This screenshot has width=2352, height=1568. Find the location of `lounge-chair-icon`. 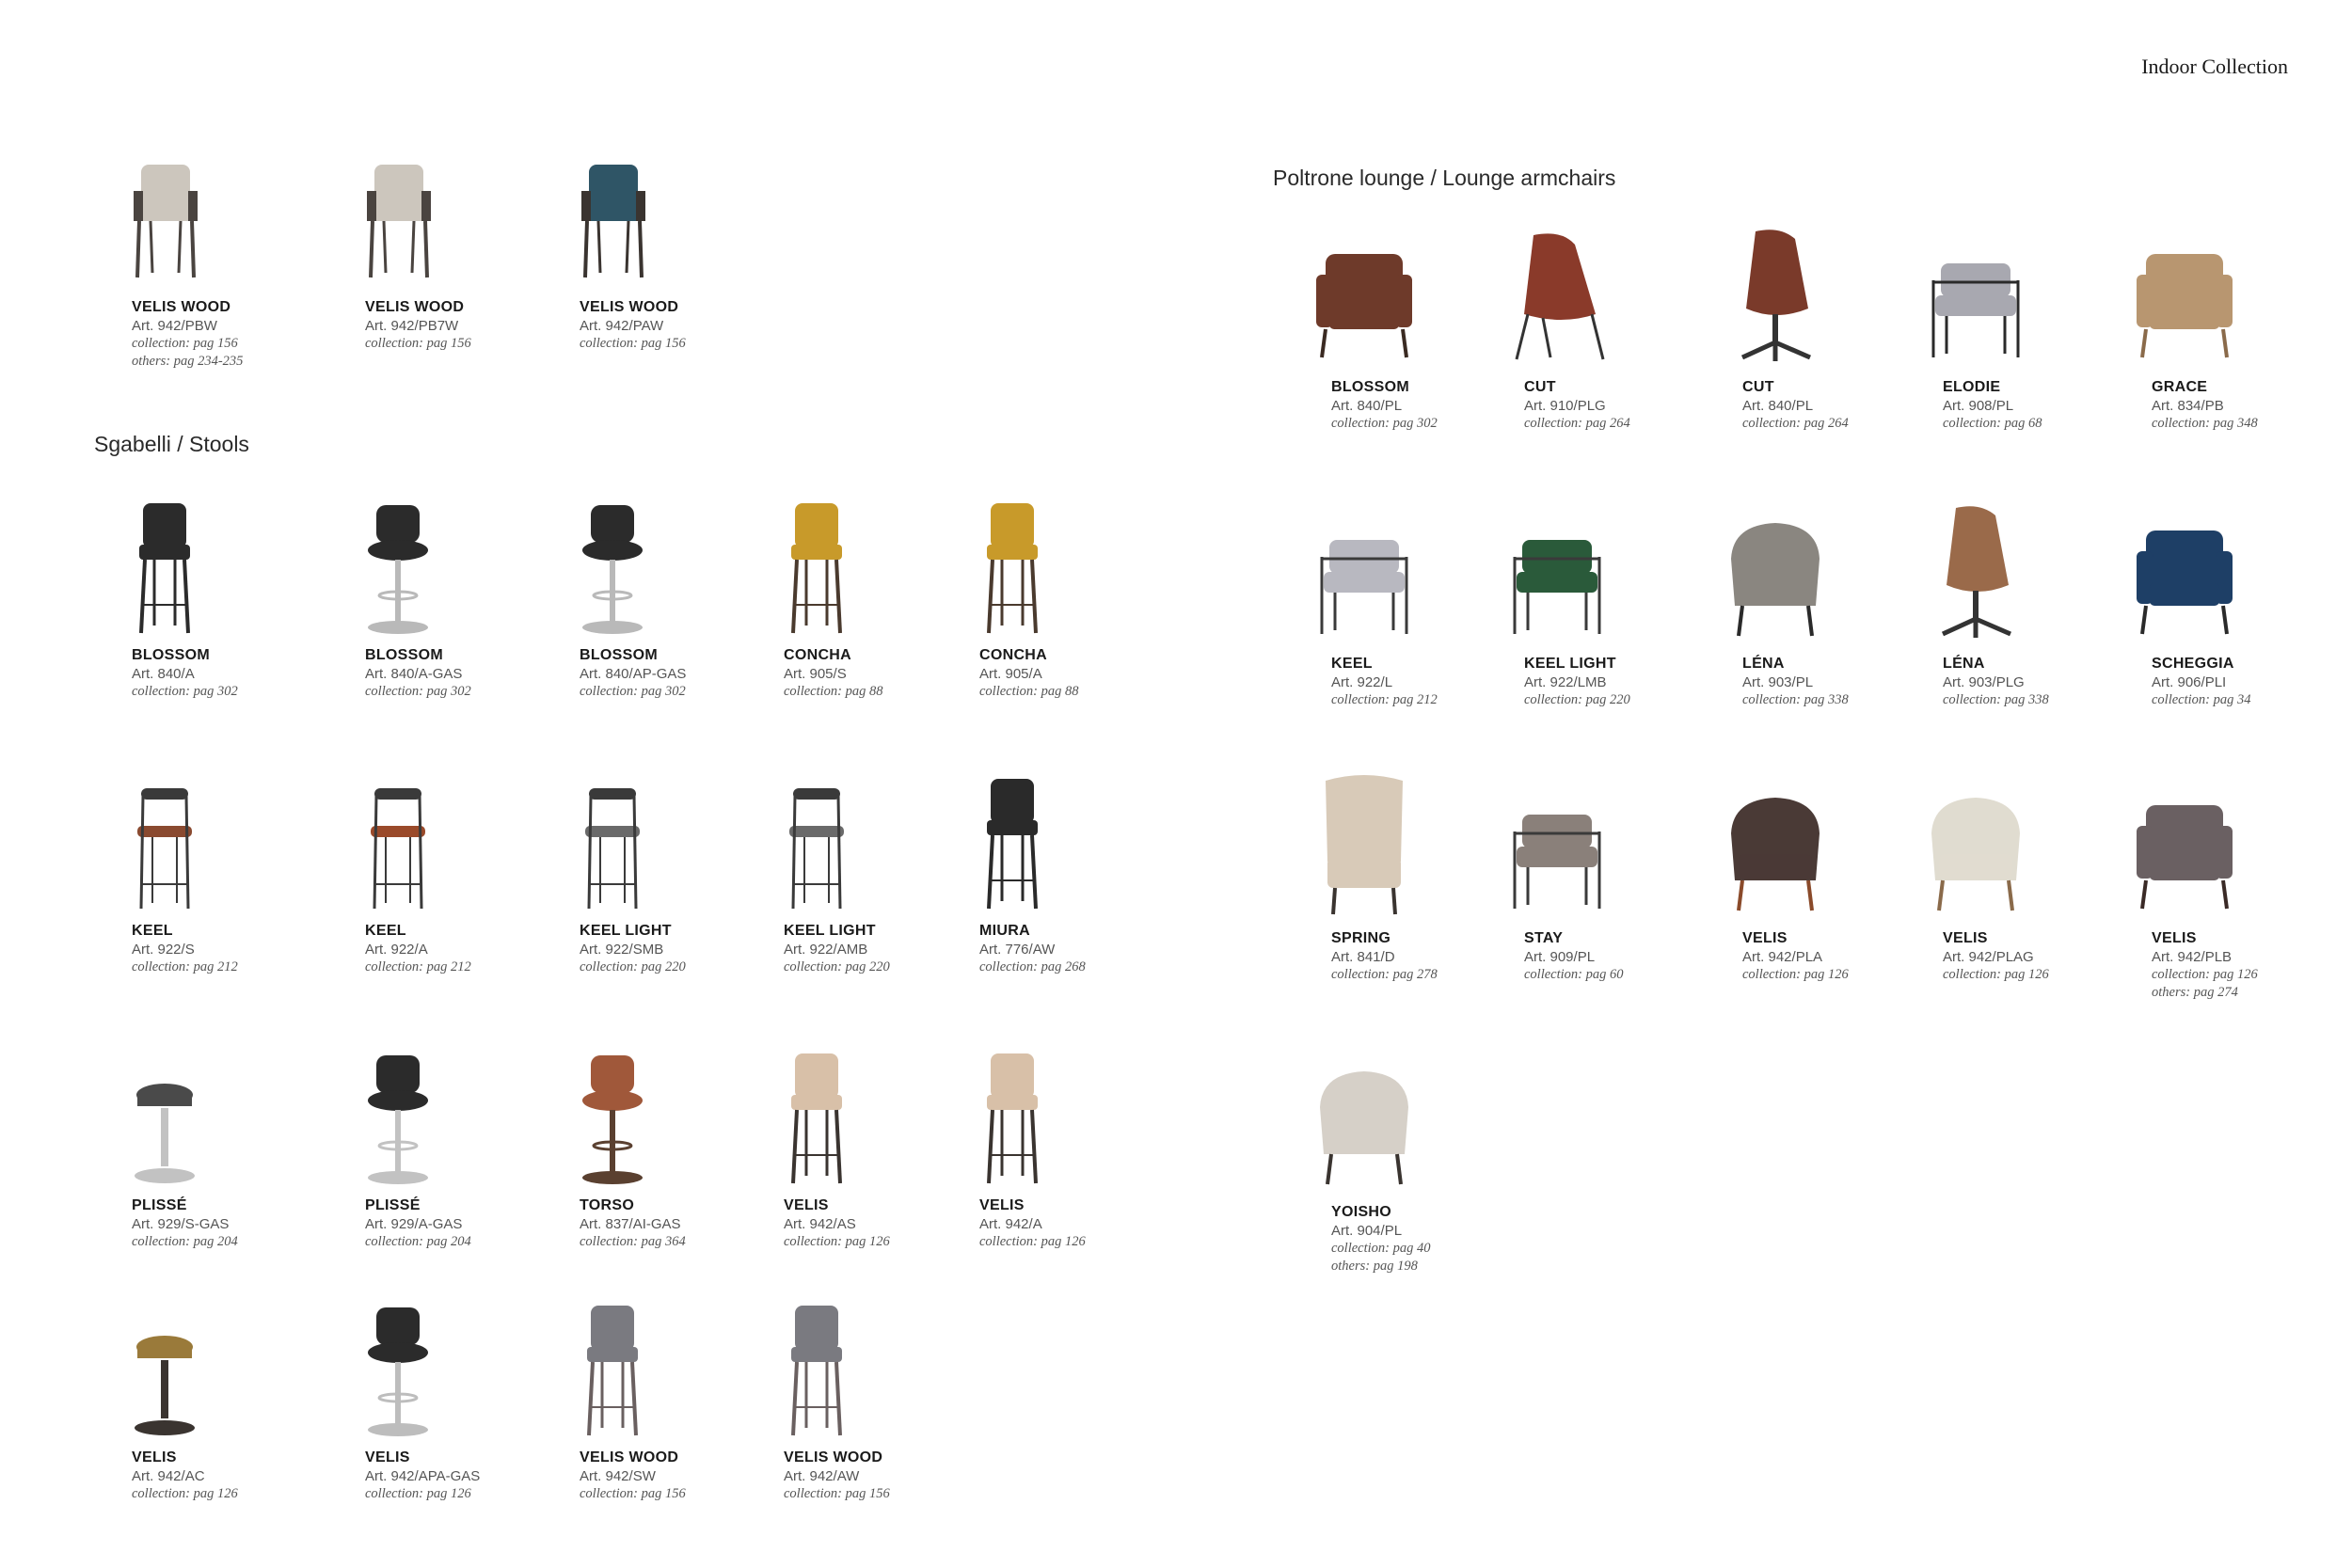

lounge-chair-icon is located at coordinates (2184, 845).